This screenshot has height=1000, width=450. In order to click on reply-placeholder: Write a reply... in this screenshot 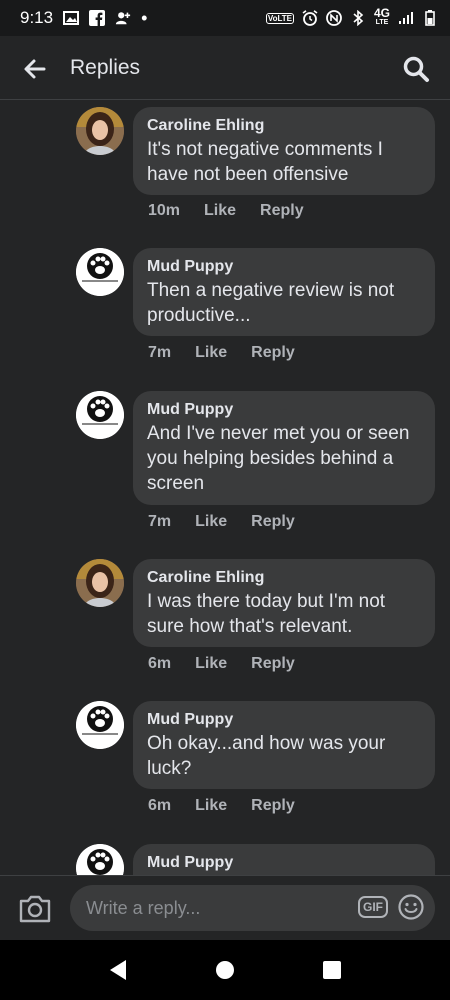, I will do `click(143, 907)`.